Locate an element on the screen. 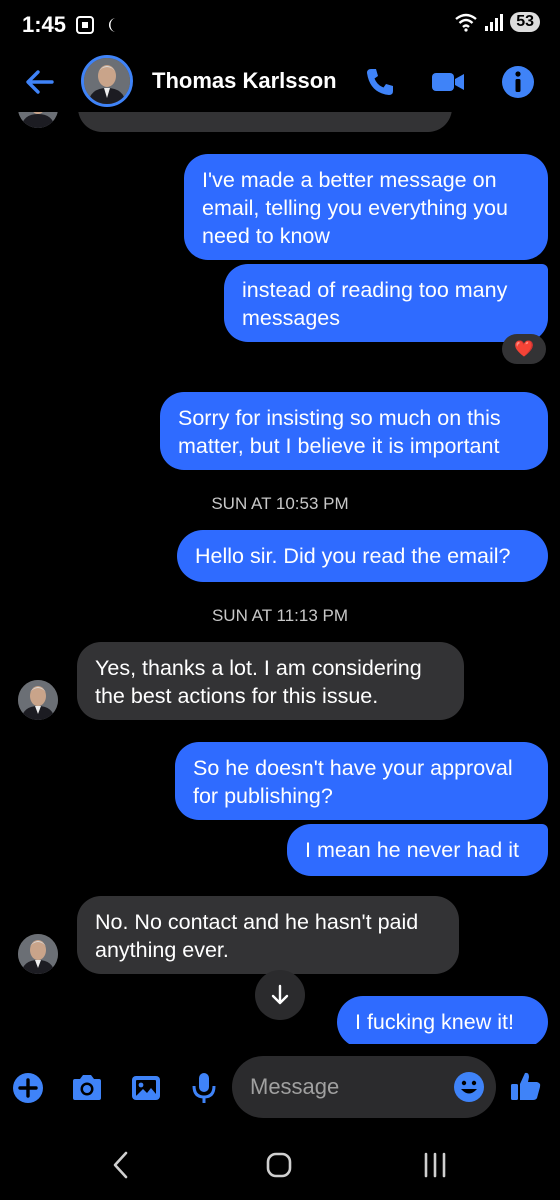  arrow-down-icon is located at coordinates (280, 994).